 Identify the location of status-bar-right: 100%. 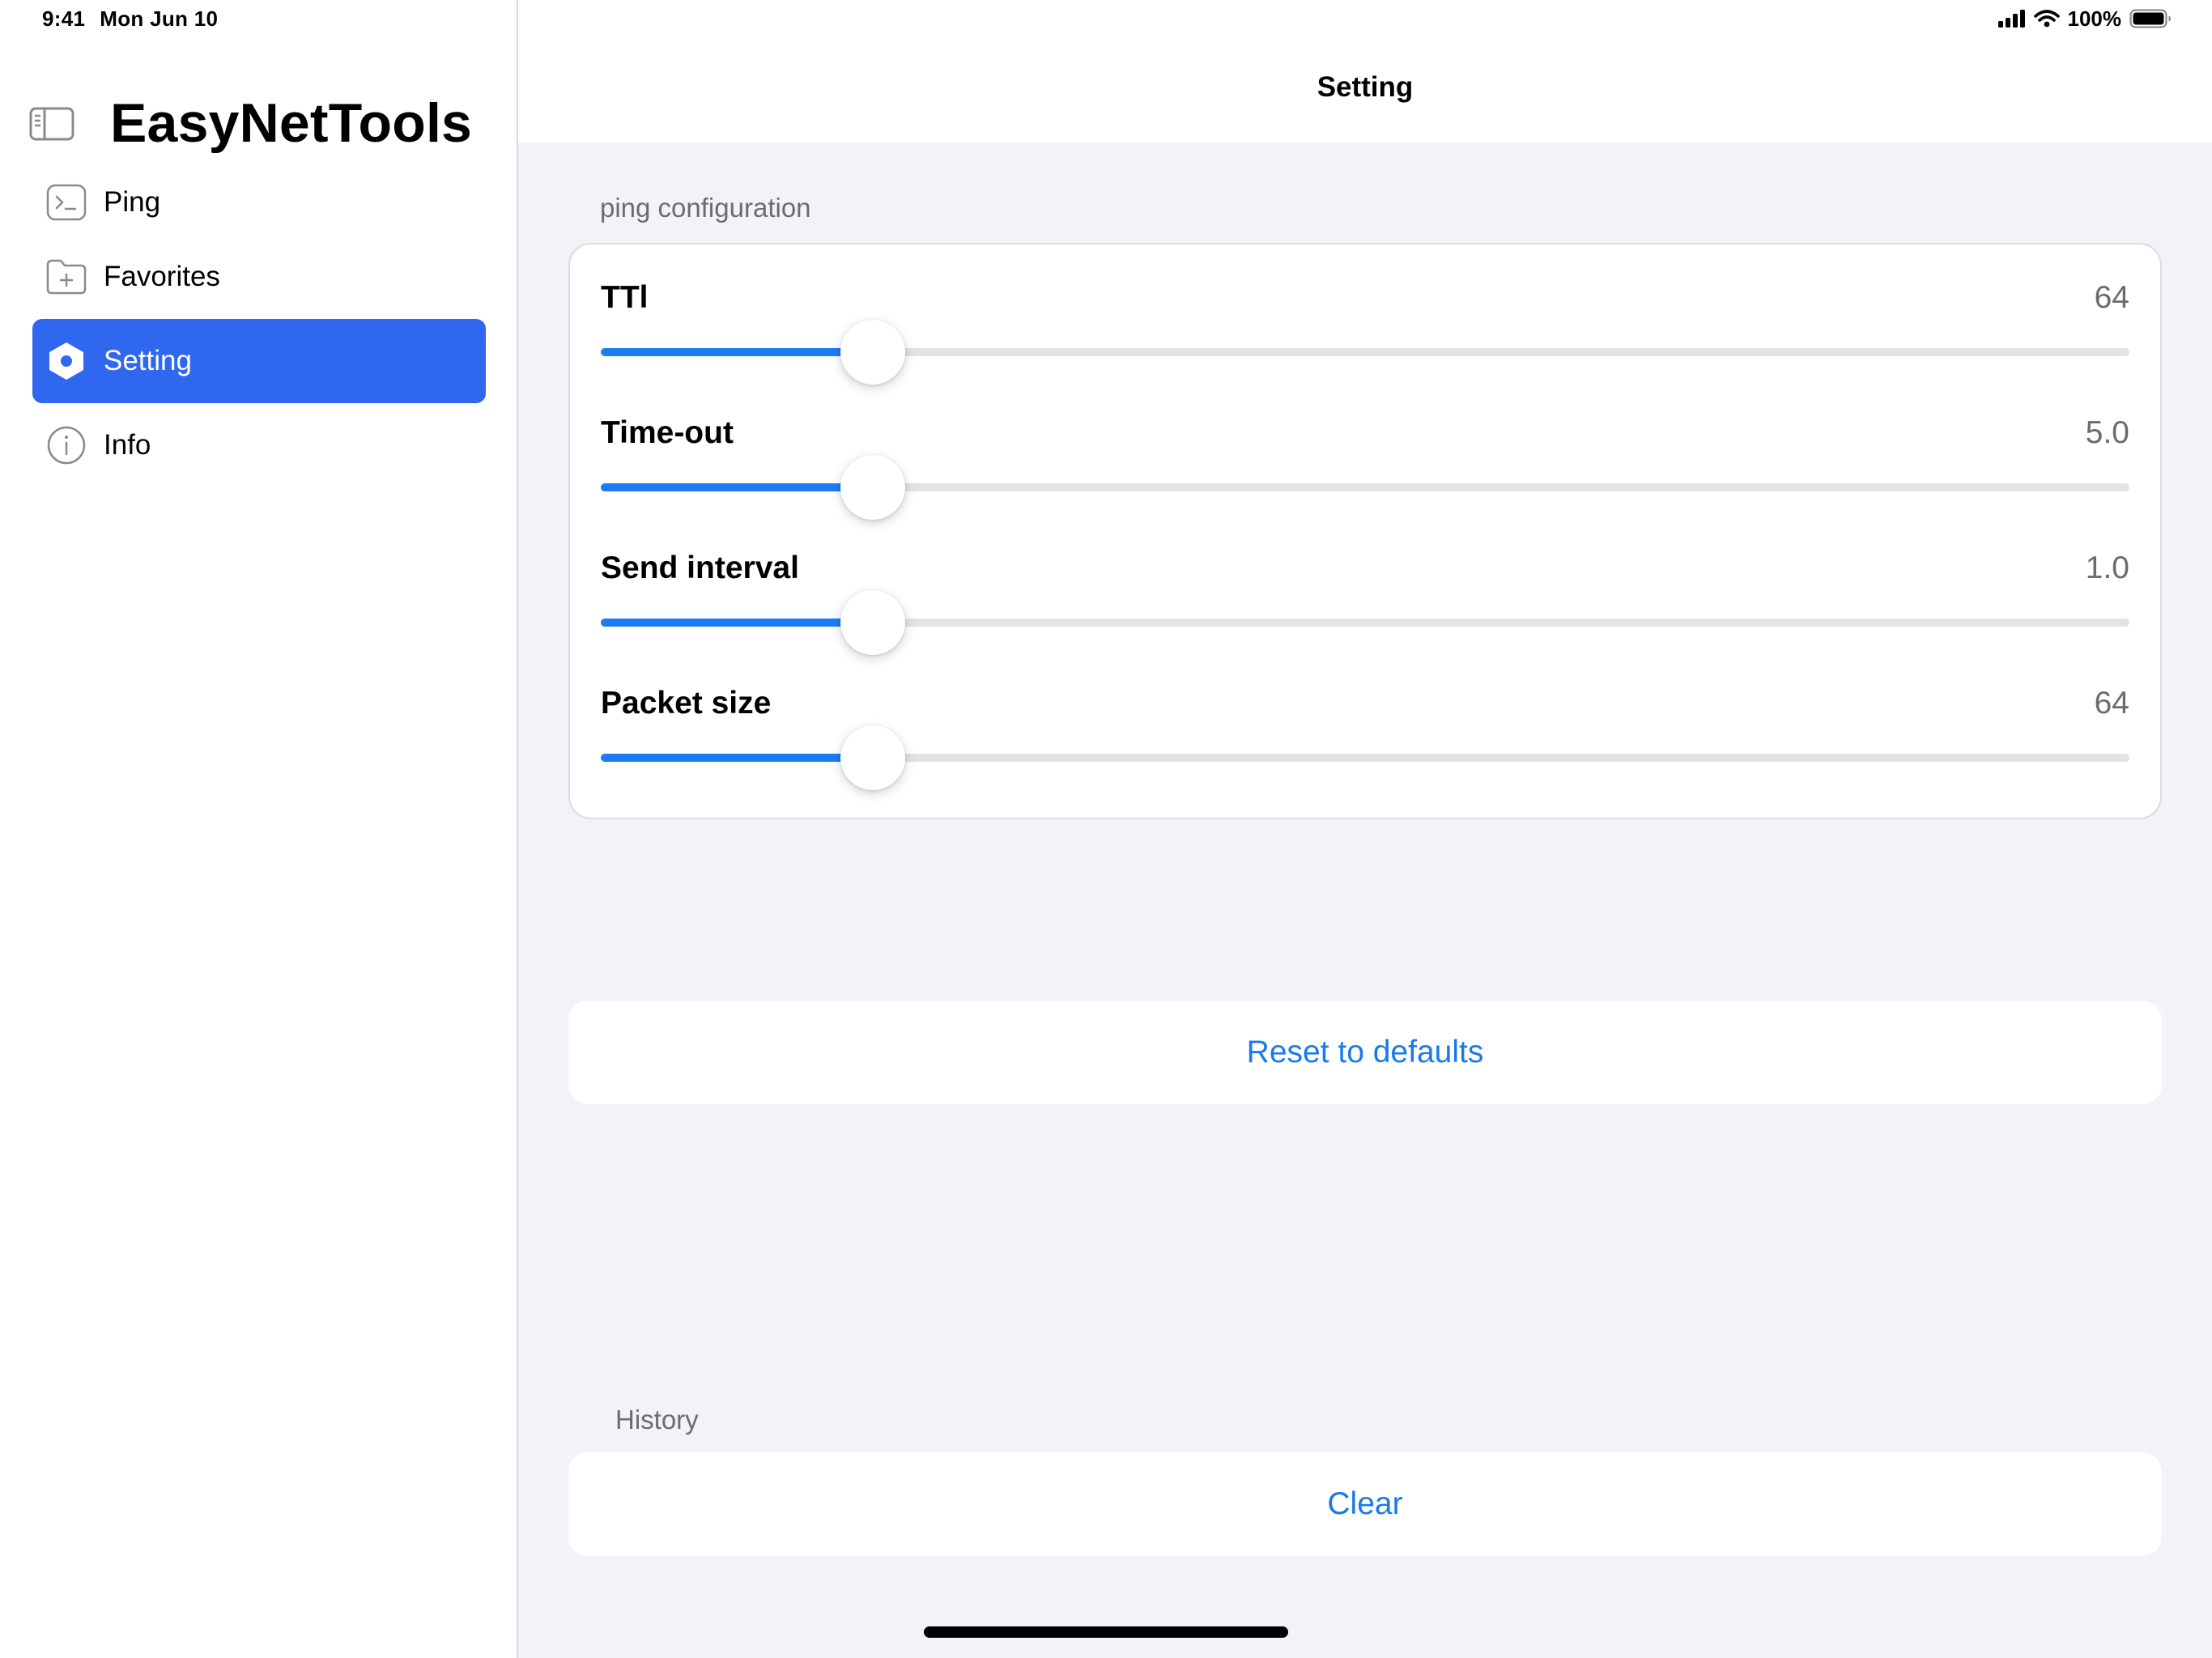
(2084, 18).